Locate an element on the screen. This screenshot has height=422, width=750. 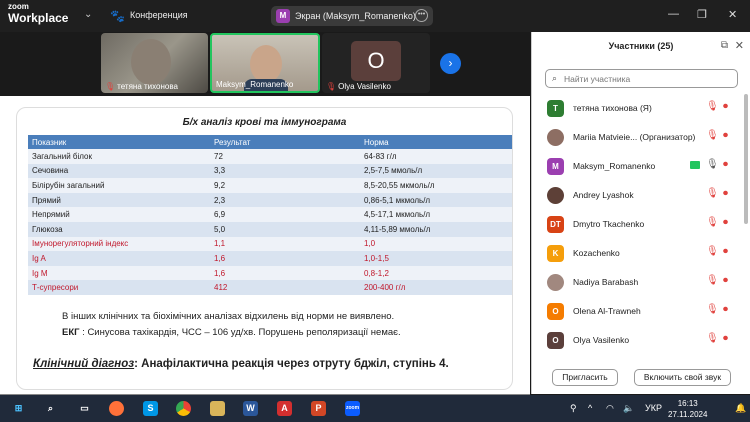
task-view-icon: ▭ is located at coordinates (84, 408).